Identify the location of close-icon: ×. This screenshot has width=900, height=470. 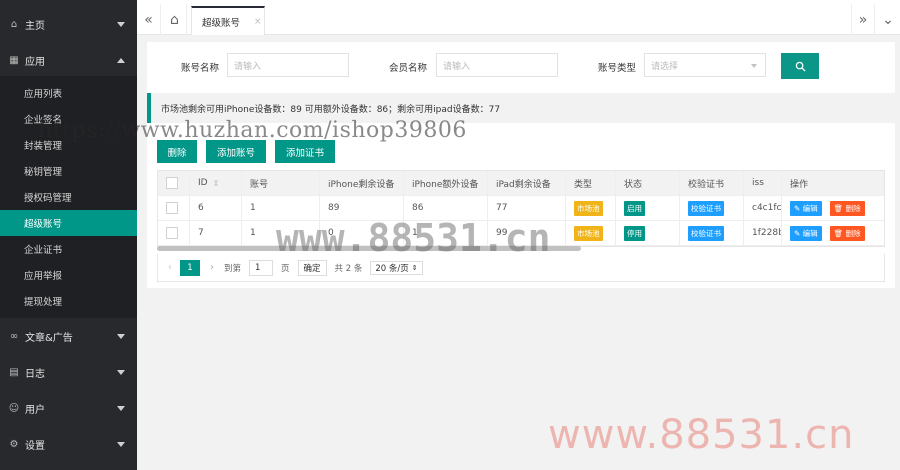
(258, 22).